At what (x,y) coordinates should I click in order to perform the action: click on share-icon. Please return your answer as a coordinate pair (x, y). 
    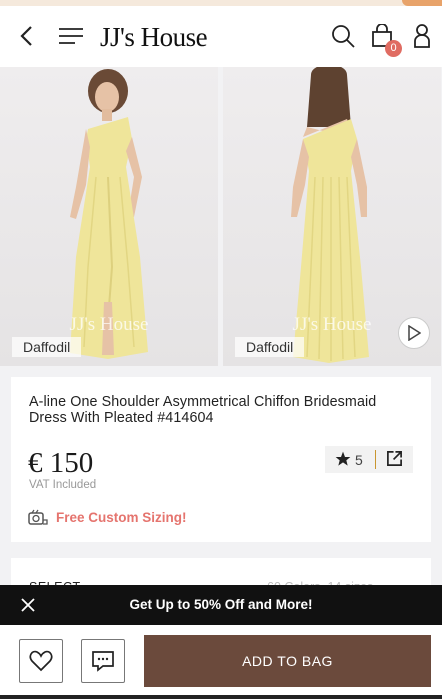
    Looking at the image, I should click on (394, 458).